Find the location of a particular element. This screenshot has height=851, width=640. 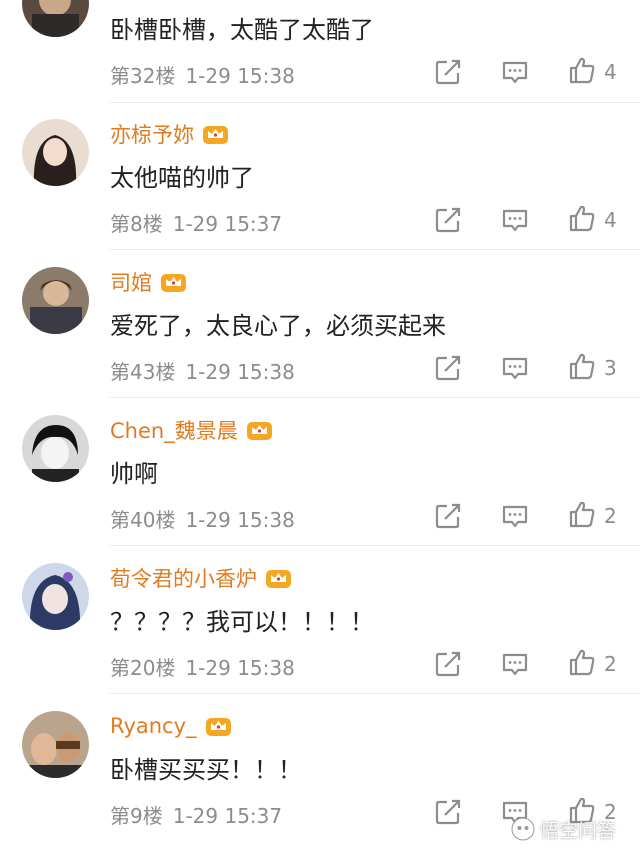

floor-number: 第40楼 is located at coordinates (143, 520).